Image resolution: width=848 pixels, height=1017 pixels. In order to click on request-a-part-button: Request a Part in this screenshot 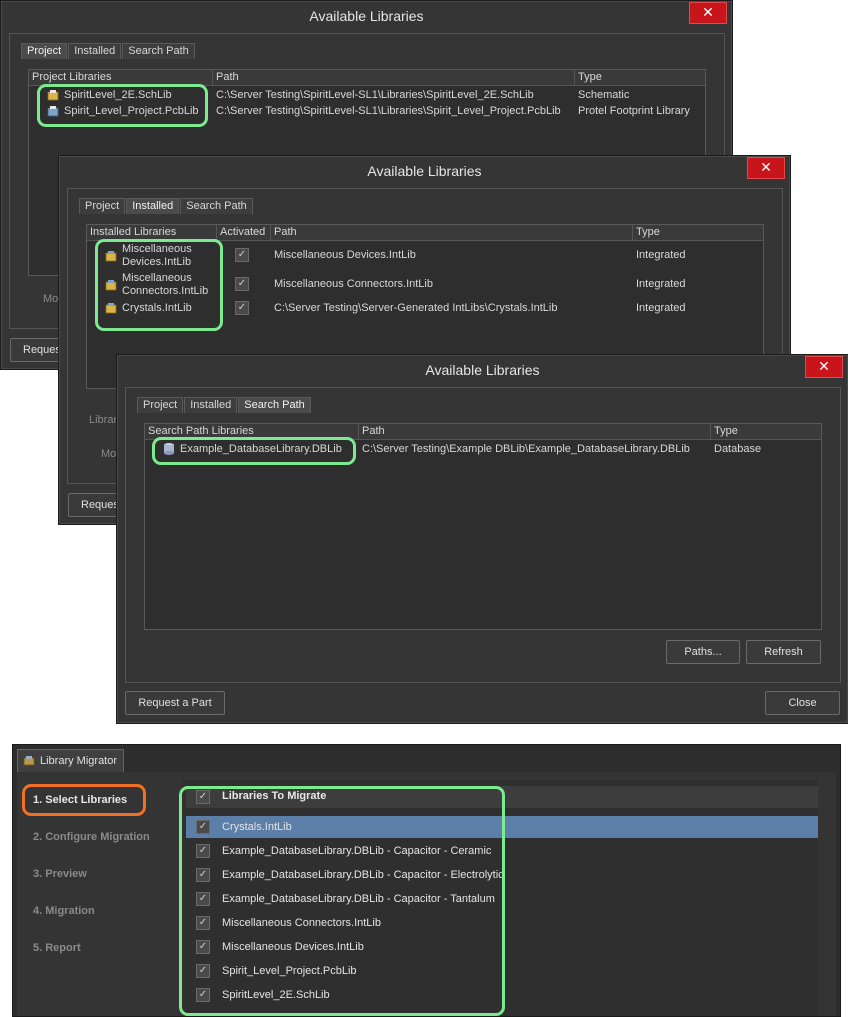, I will do `click(175, 703)`.